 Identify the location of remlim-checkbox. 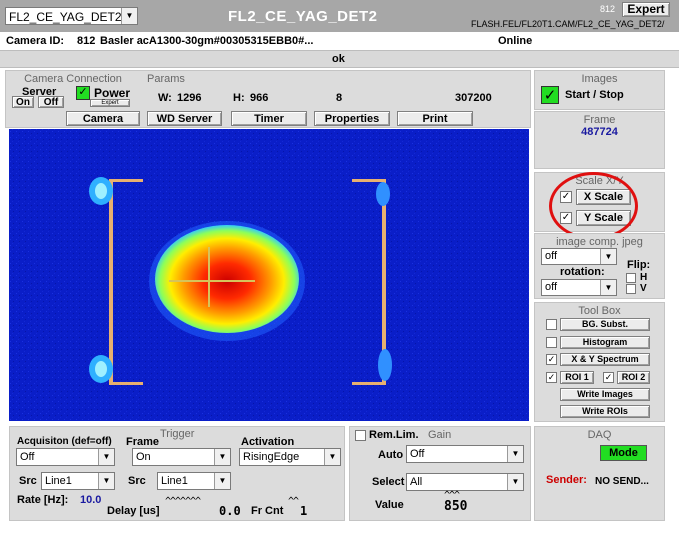
(360, 435).